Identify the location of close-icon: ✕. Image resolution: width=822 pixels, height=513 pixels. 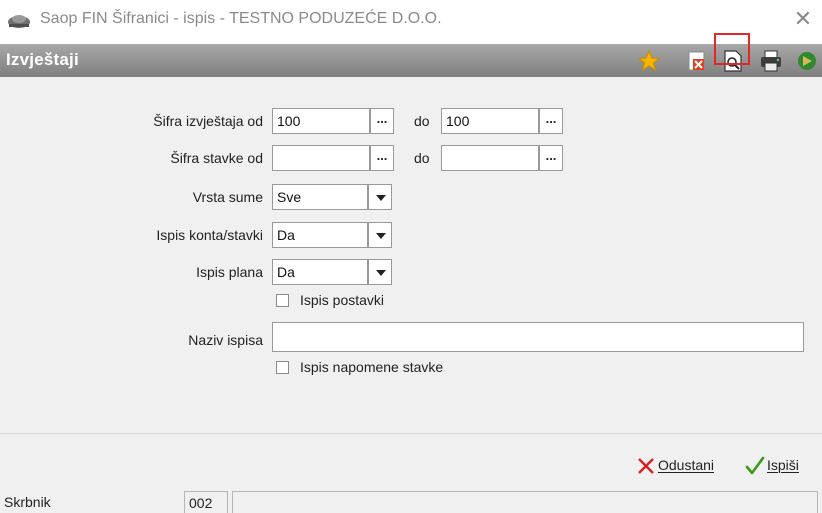
(803, 19).